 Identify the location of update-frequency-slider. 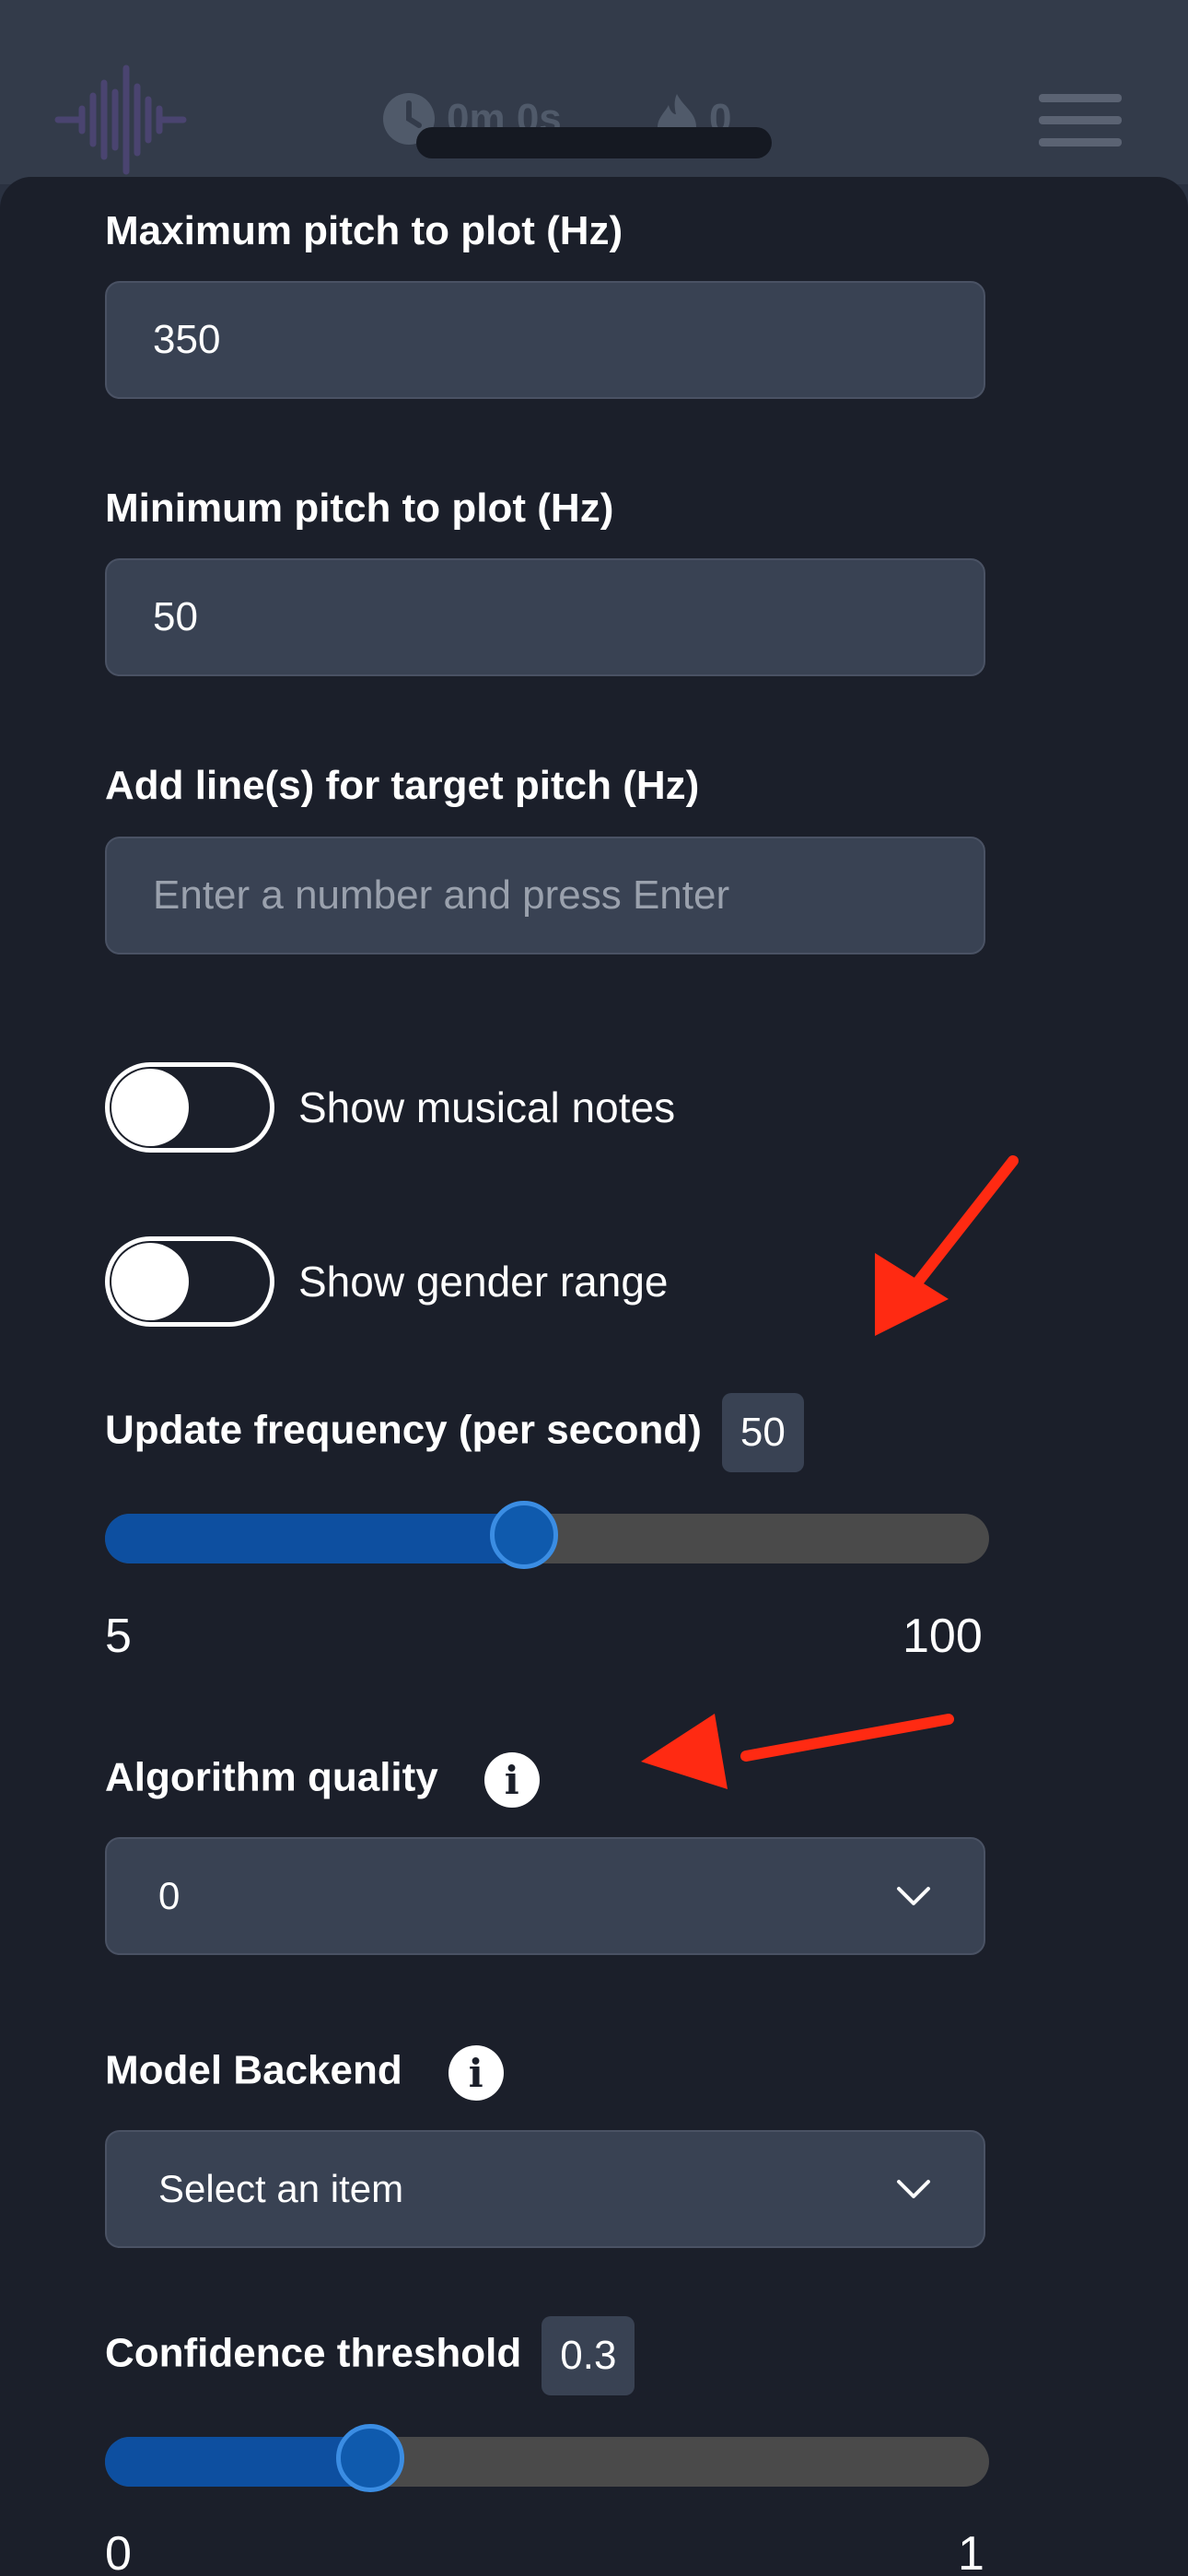
(547, 1535).